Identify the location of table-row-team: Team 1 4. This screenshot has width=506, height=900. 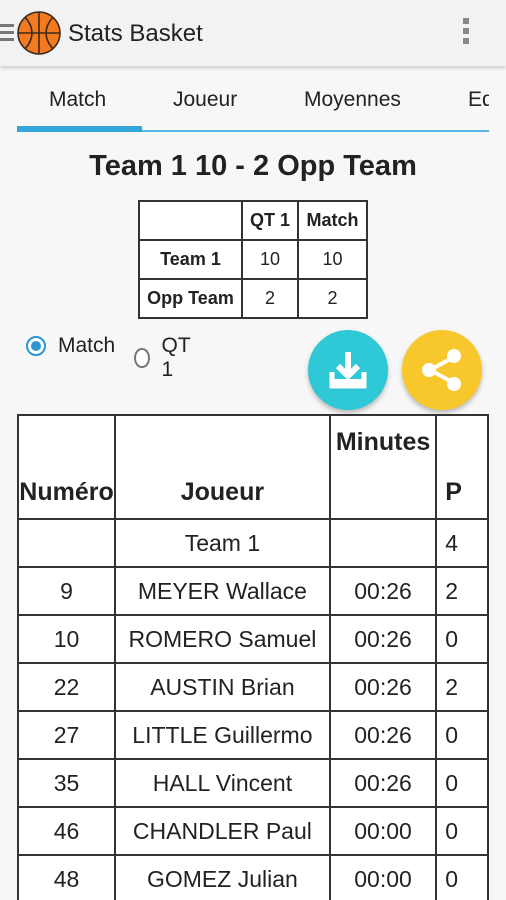
(253, 543).